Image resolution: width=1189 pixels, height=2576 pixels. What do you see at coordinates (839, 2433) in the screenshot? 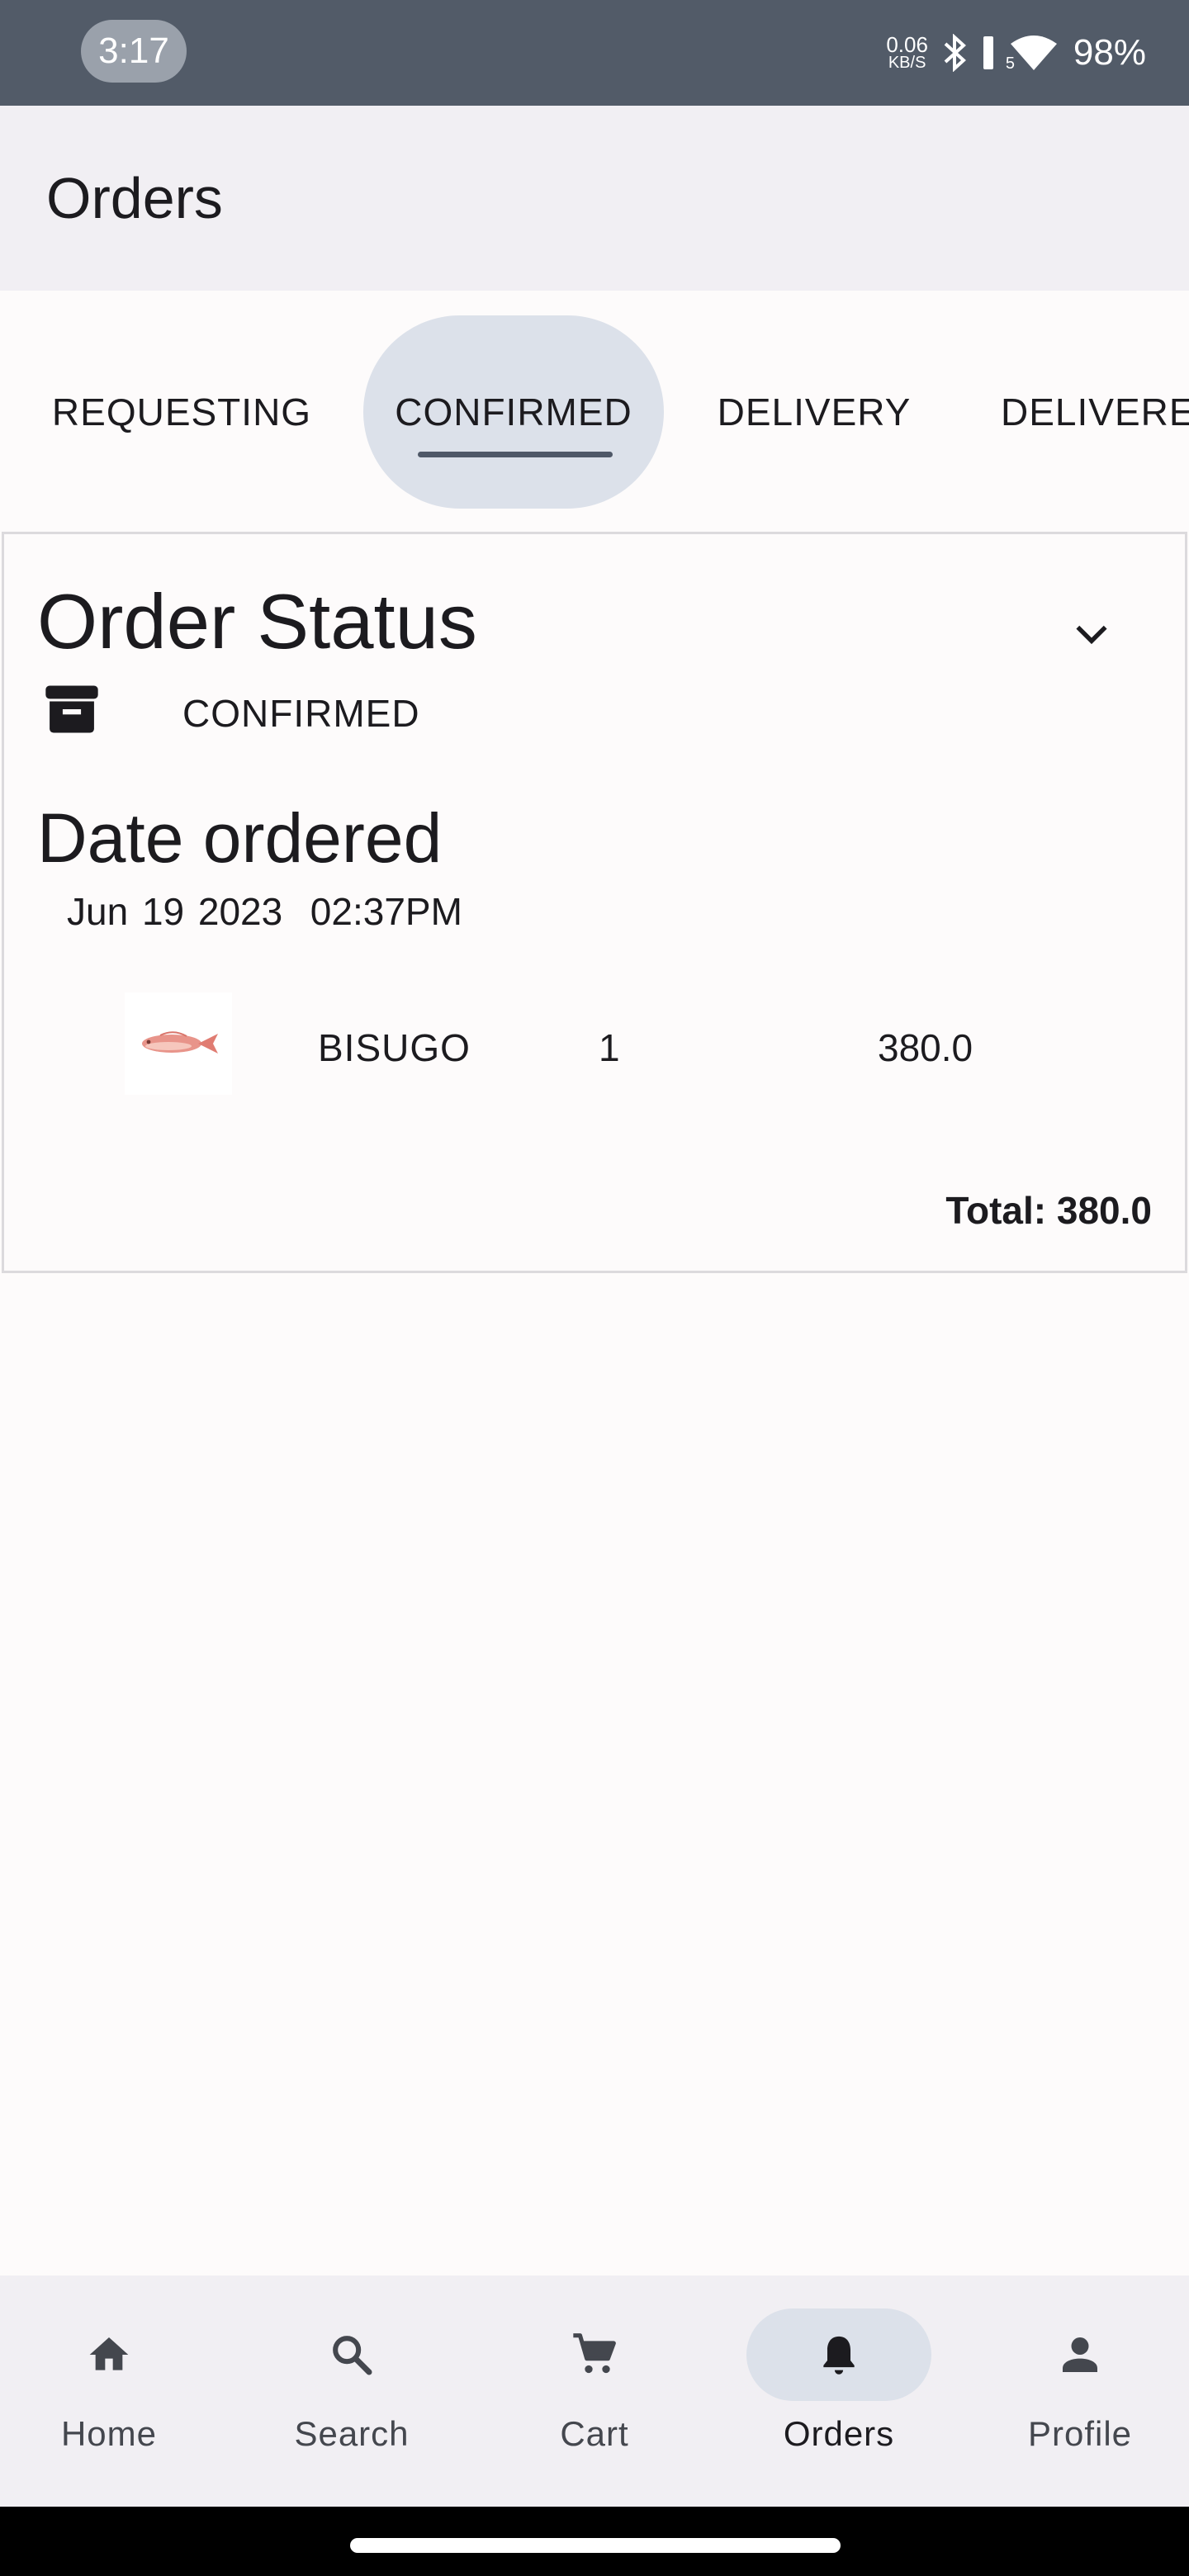
I see `nav-orders-label: Orders` at bounding box center [839, 2433].